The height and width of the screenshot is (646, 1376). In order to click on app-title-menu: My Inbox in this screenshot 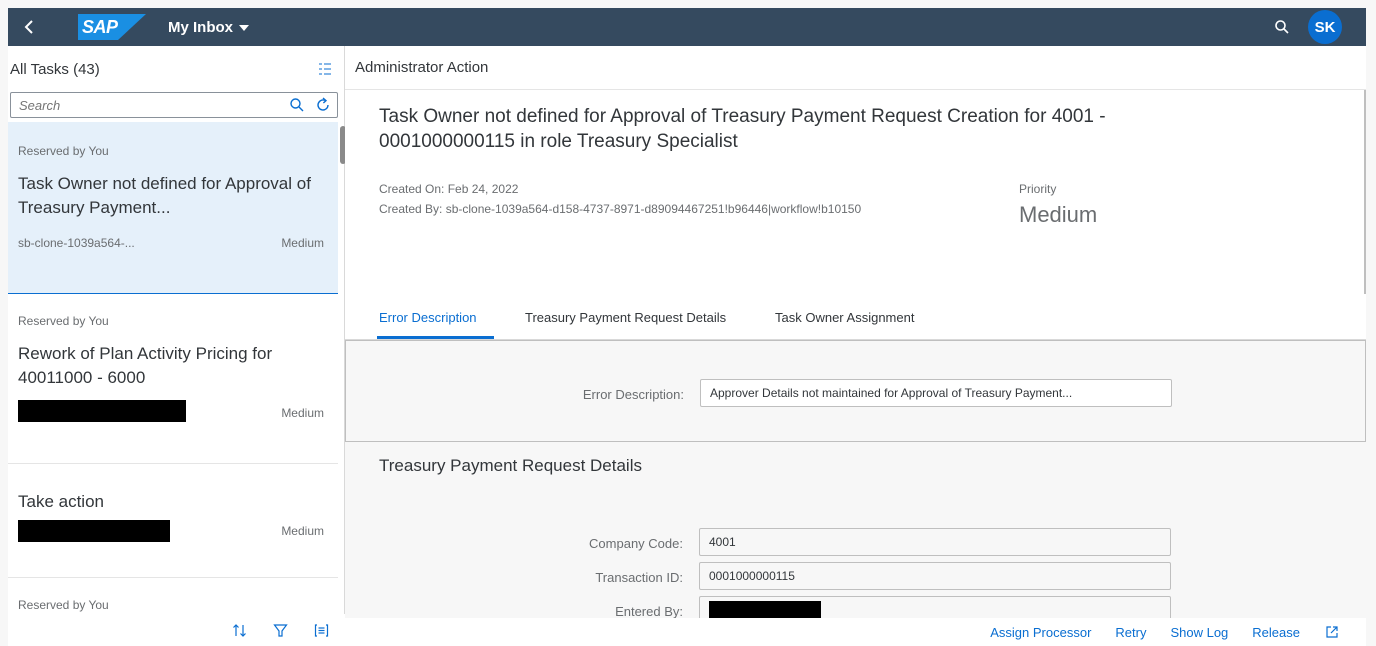, I will do `click(209, 27)`.